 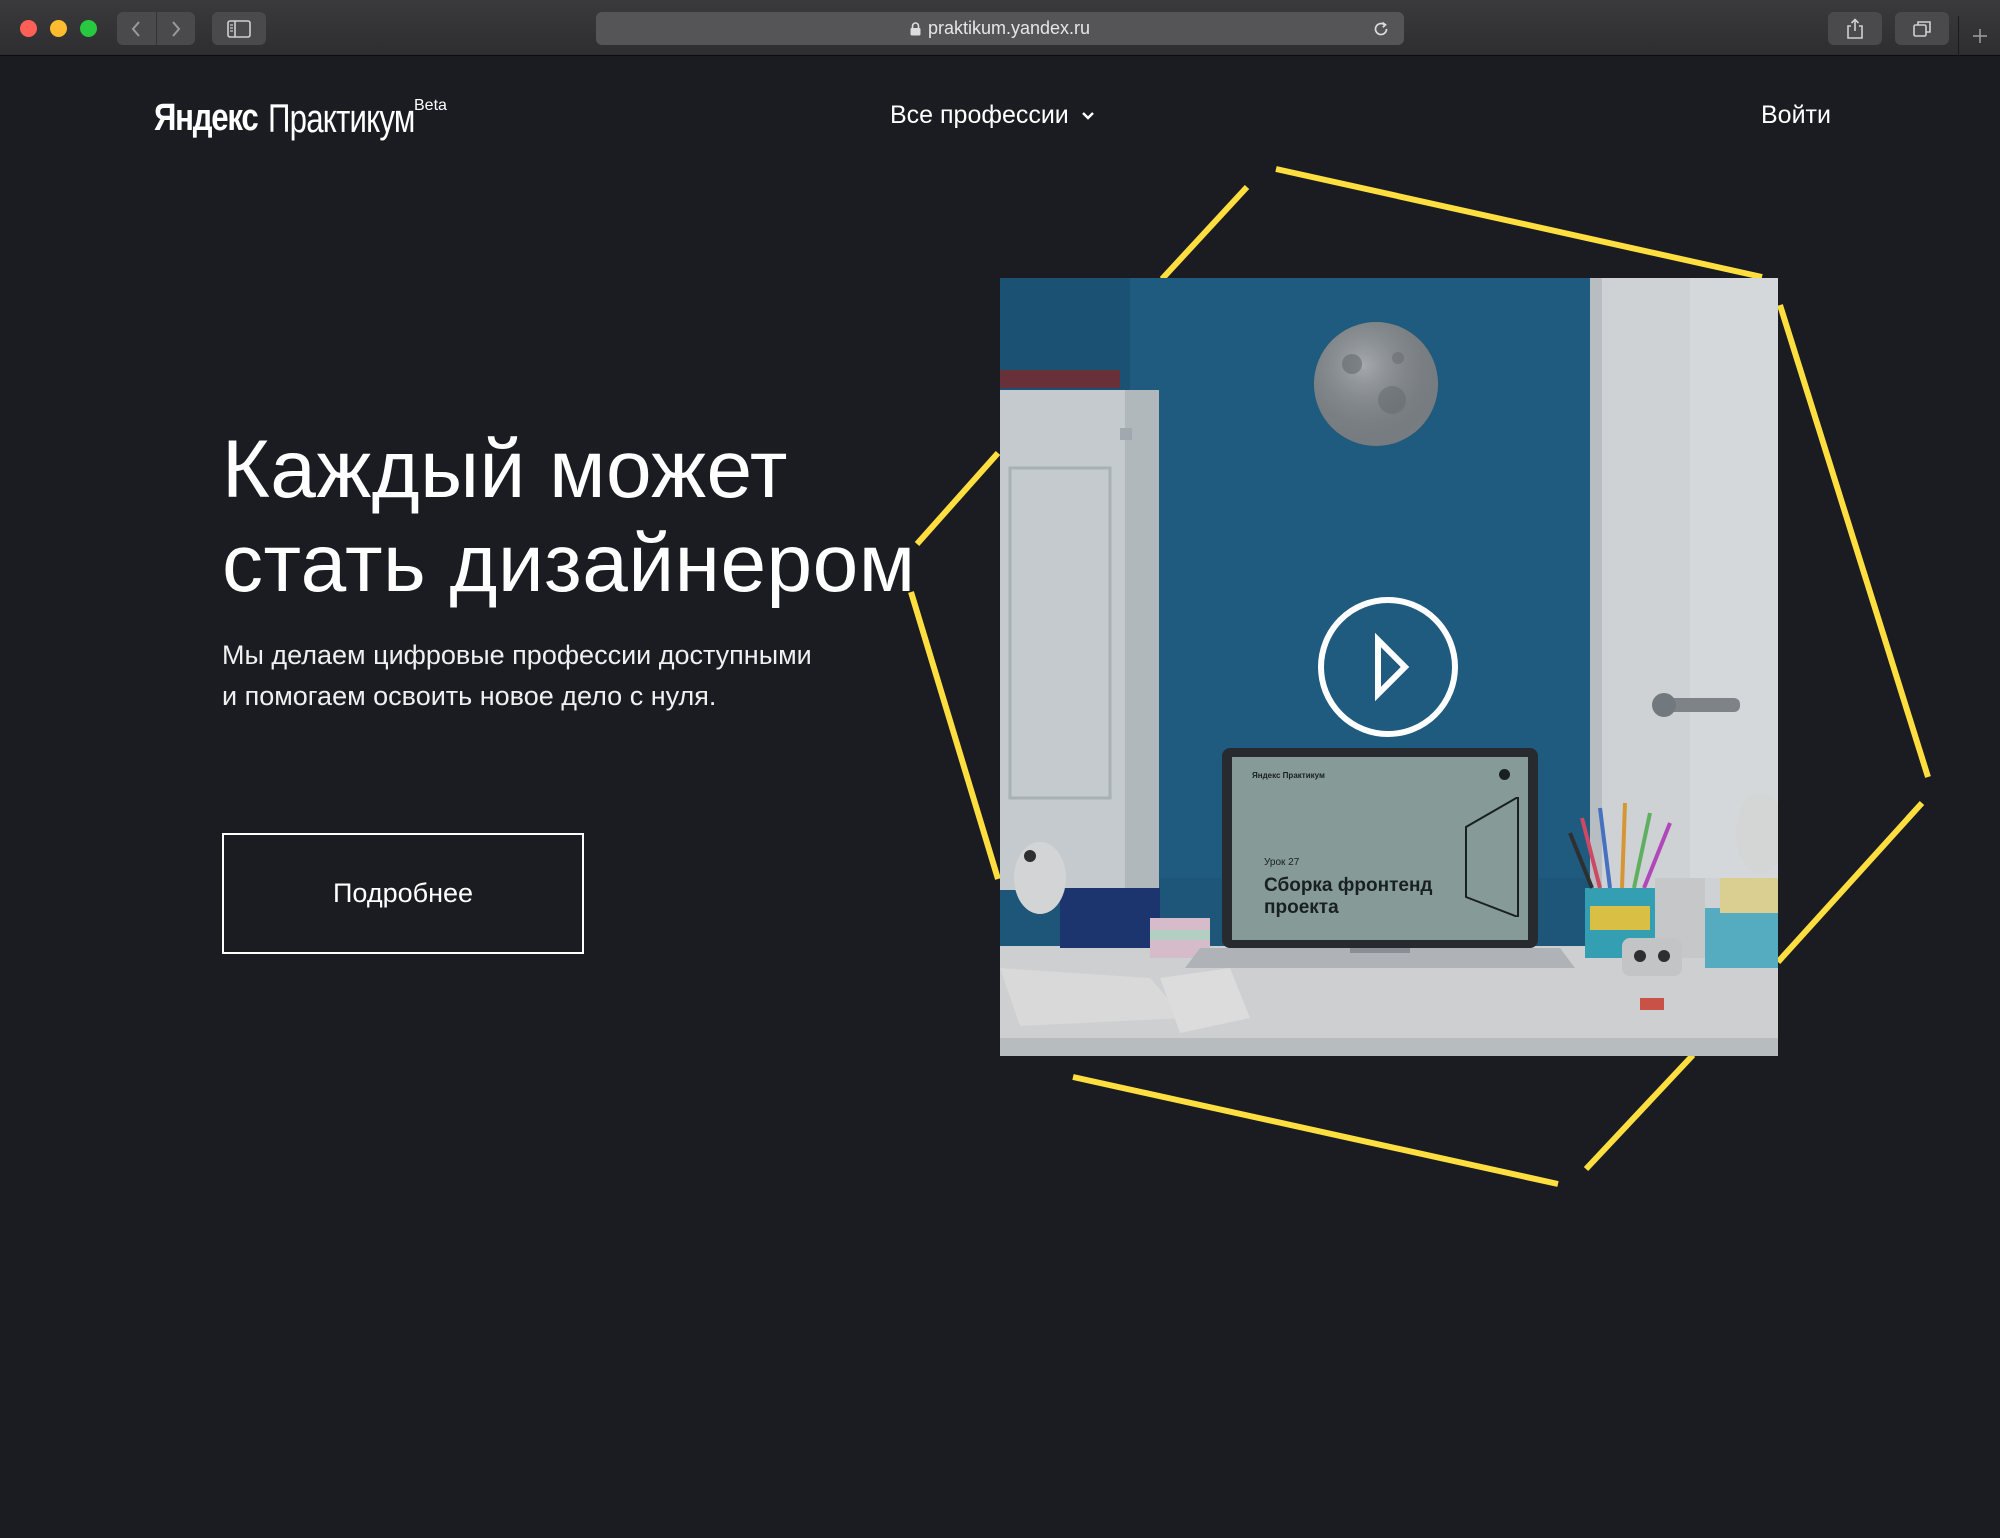 What do you see at coordinates (403, 893) in the screenshot?
I see `more-button: Подробнее` at bounding box center [403, 893].